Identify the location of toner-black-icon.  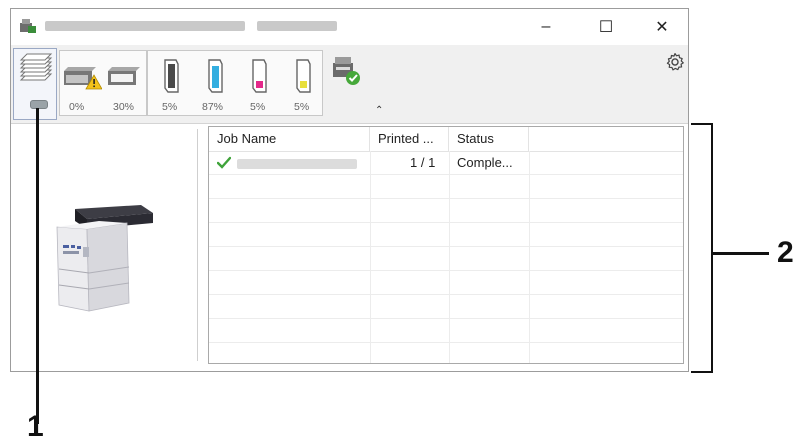
(171, 76).